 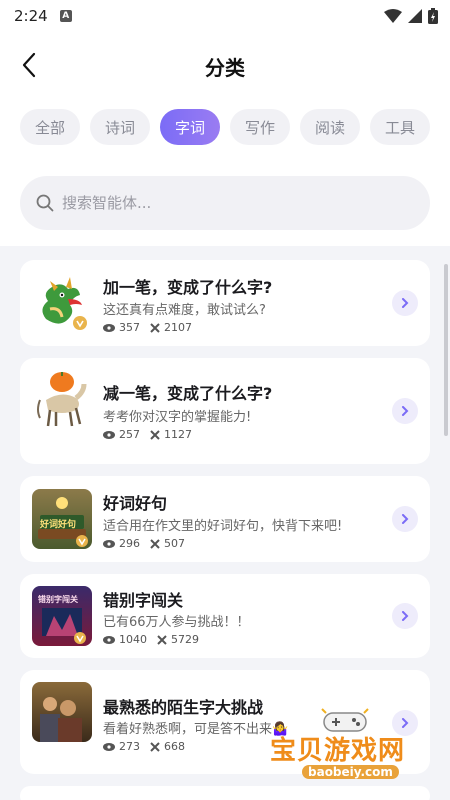 What do you see at coordinates (174, 746) in the screenshot?
I see `uses-count: 668` at bounding box center [174, 746].